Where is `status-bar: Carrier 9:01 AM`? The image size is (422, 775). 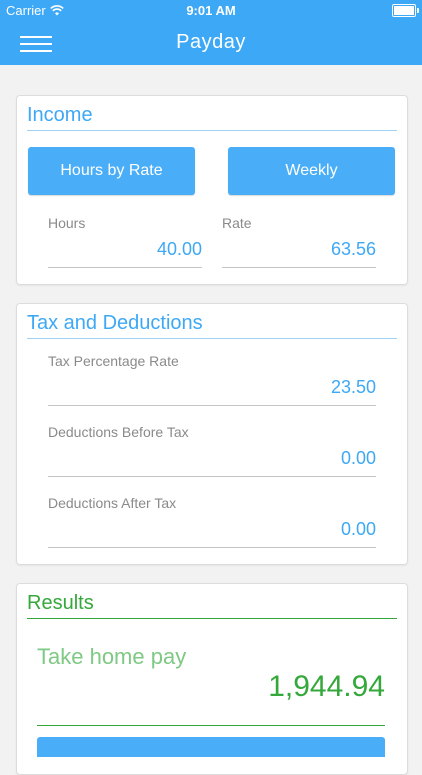 status-bar: Carrier 9:01 AM is located at coordinates (211, 11).